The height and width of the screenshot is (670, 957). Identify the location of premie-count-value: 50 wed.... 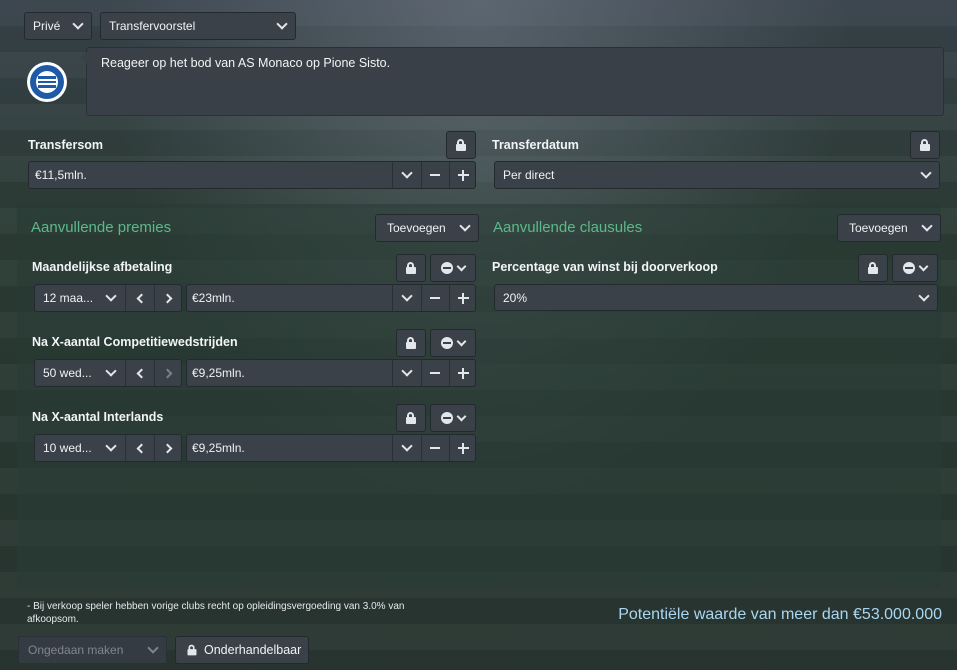
(67, 373).